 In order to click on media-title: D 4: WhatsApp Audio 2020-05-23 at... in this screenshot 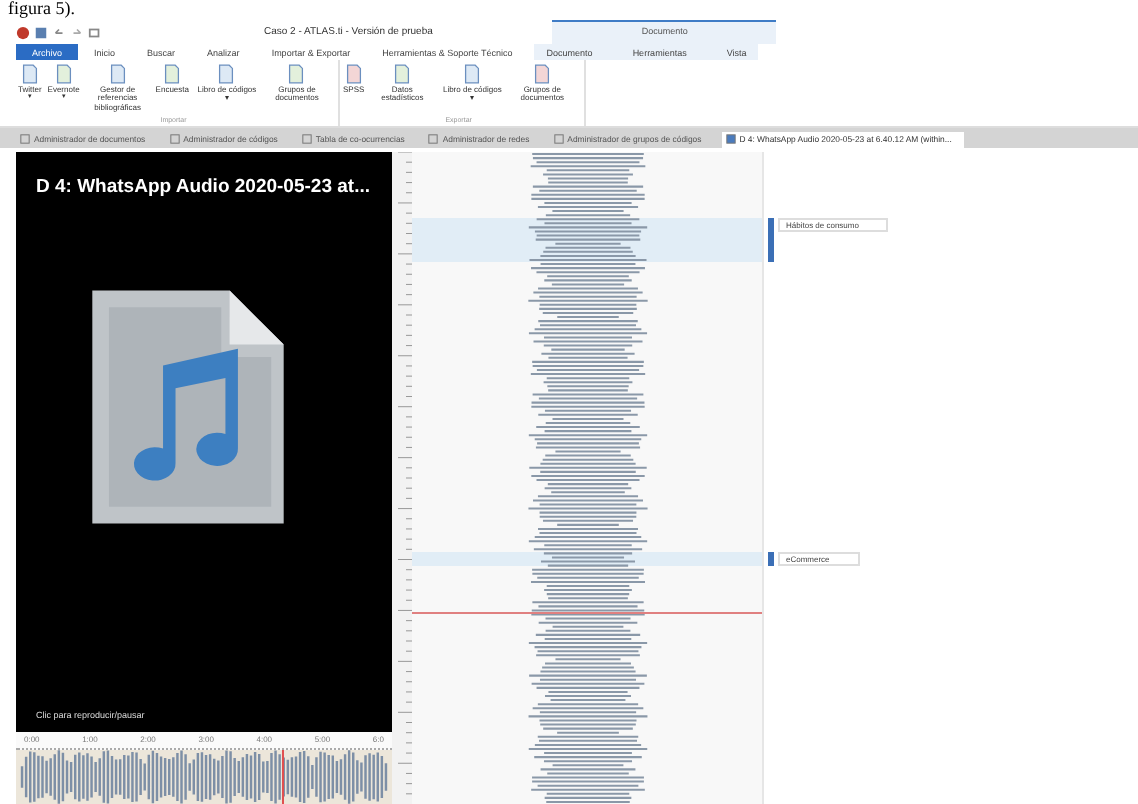, I will do `click(204, 187)`.